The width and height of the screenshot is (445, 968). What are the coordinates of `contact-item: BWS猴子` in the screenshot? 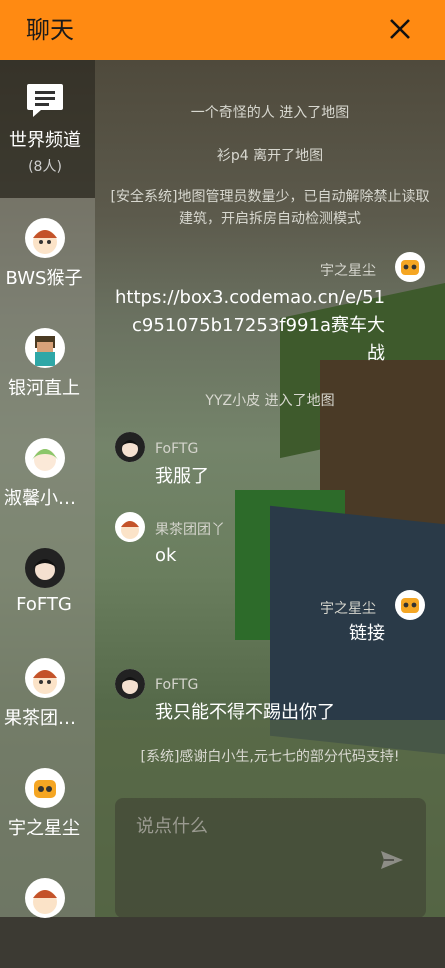 It's located at (47, 253).